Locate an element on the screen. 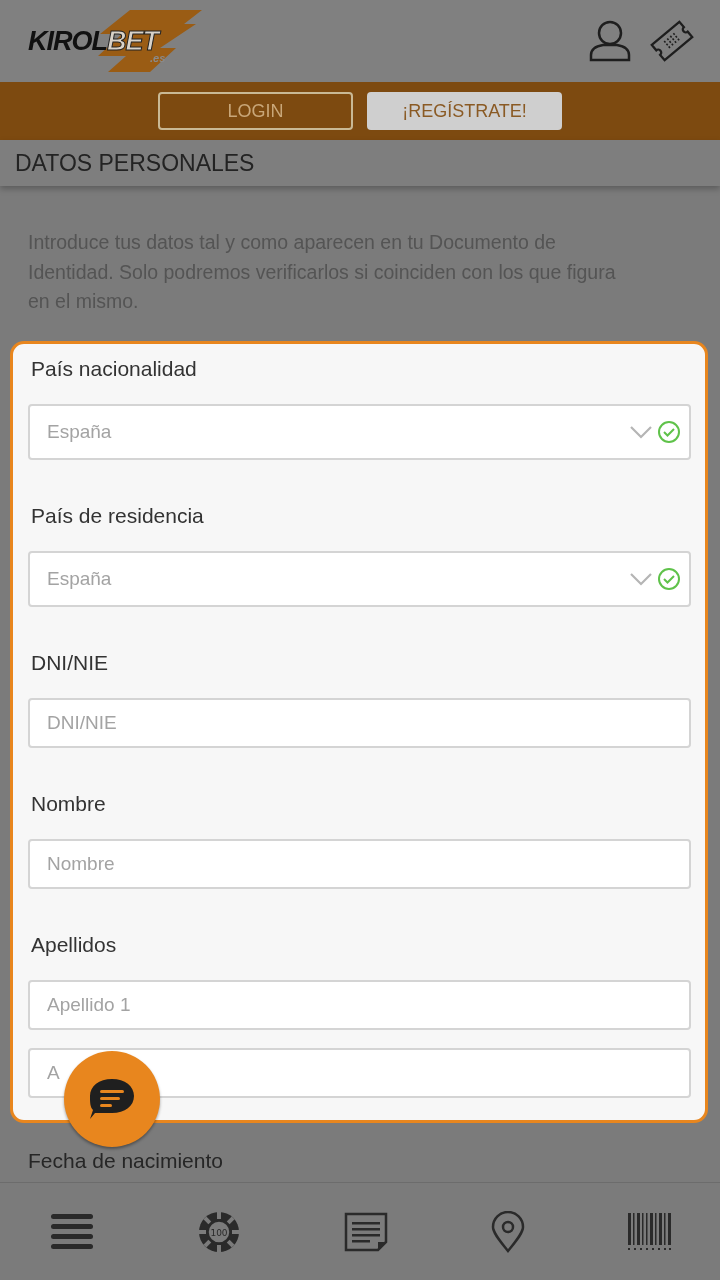 Image resolution: width=720 pixels, height=1280 pixels. casino-chip-icon: 100 is located at coordinates (219, 1231).